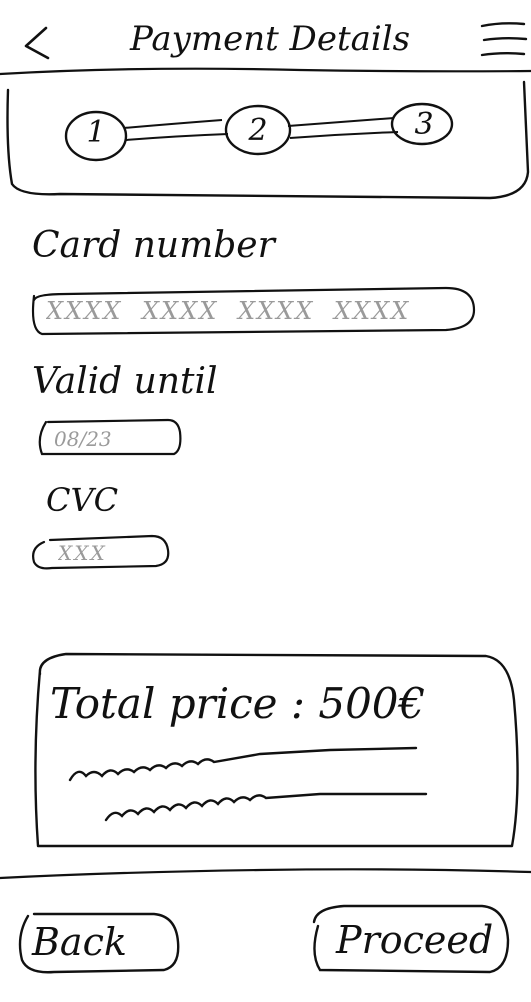 The image size is (531, 1002). What do you see at coordinates (258, 130) in the screenshot?
I see `step-2-label: 2` at bounding box center [258, 130].